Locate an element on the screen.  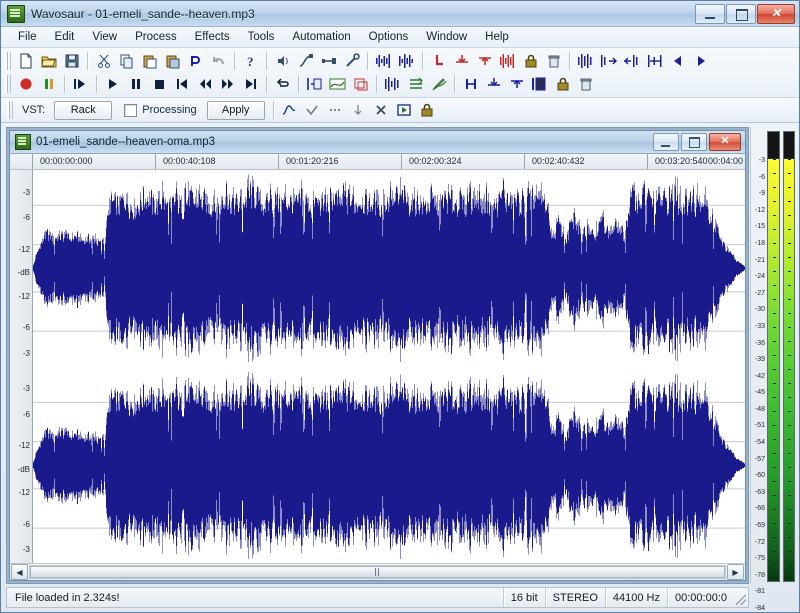
normalize-icon is located at coordinates (328, 61).